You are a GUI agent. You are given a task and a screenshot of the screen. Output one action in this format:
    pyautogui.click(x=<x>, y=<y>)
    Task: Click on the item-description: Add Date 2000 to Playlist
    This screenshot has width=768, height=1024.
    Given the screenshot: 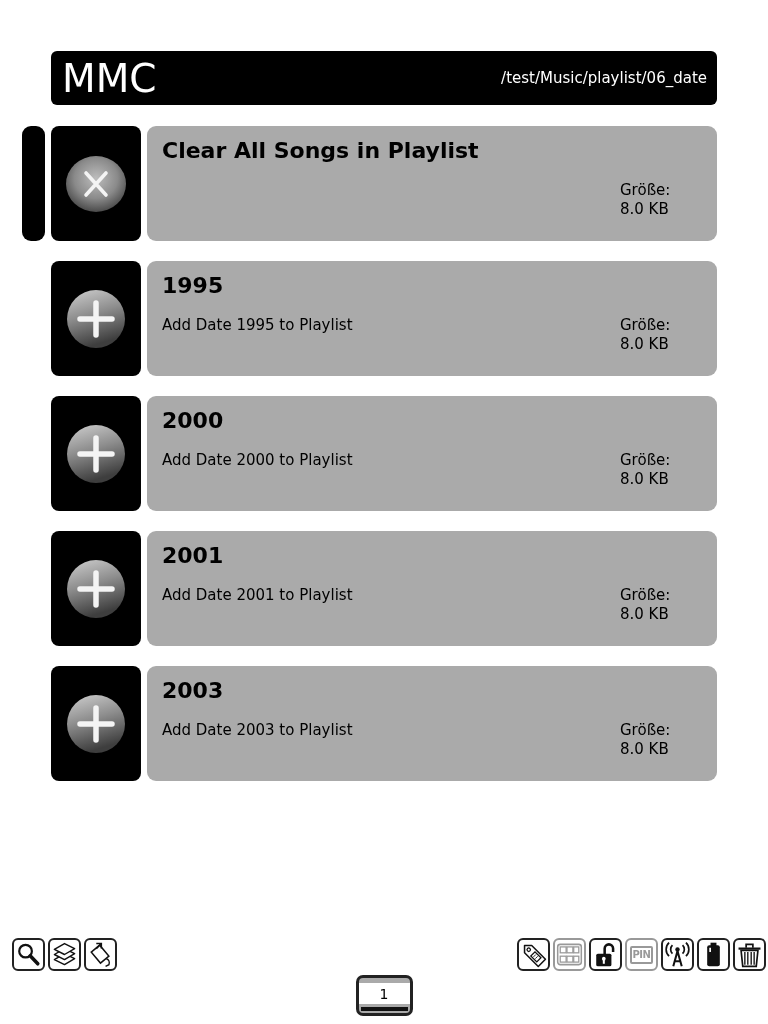 What is the action you would take?
    pyautogui.click(x=257, y=460)
    